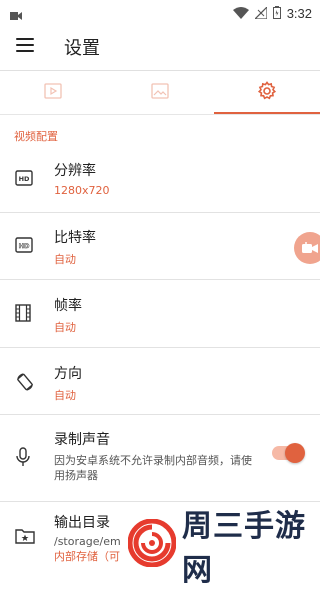  Describe the element at coordinates (160, 381) in the screenshot. I see `setting-orientation: 方向 自动` at that location.